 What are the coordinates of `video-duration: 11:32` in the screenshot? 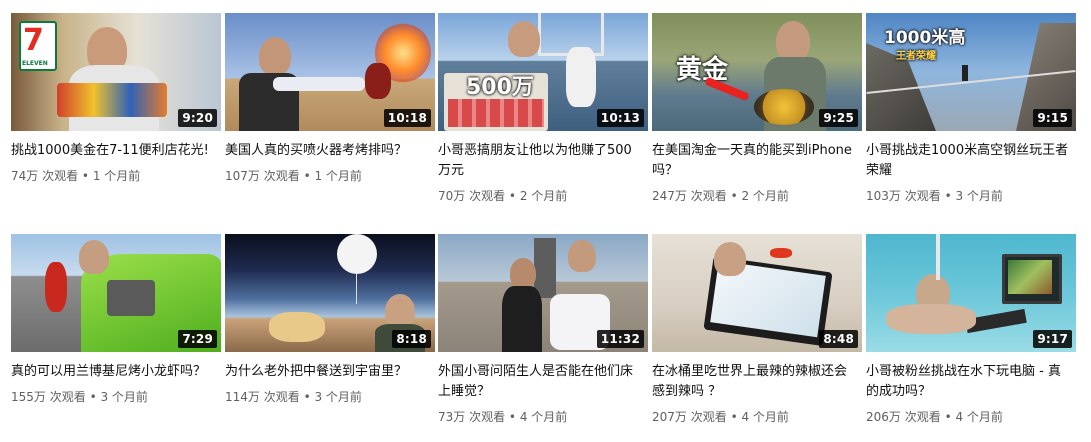 It's located at (620, 339).